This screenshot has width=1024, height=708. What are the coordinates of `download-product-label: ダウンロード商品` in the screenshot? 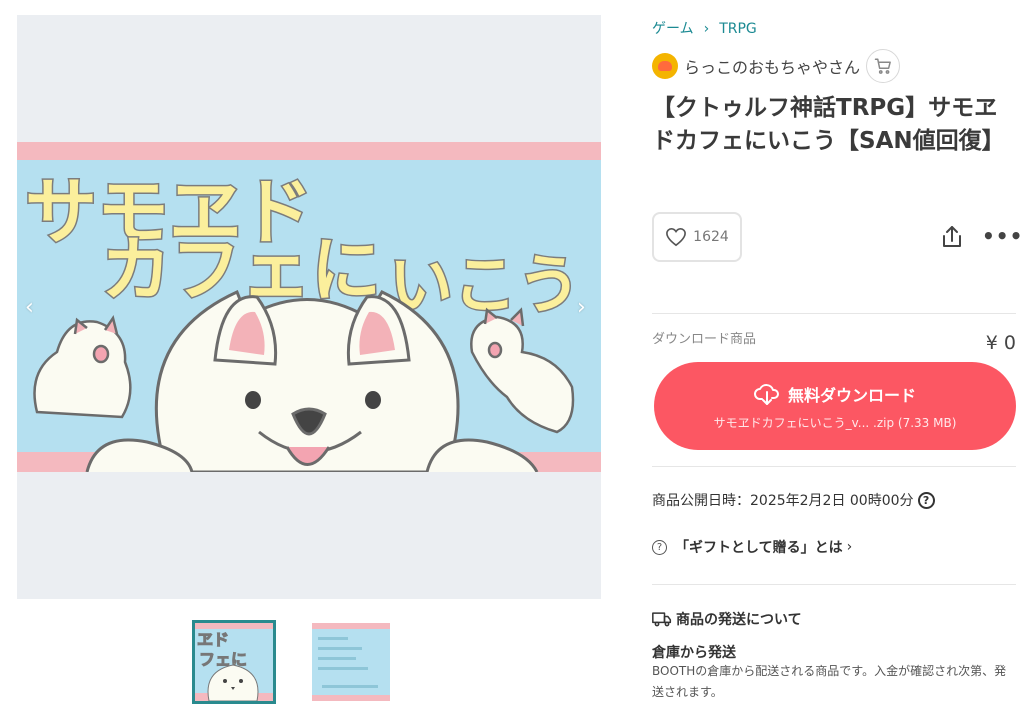 It's located at (704, 339).